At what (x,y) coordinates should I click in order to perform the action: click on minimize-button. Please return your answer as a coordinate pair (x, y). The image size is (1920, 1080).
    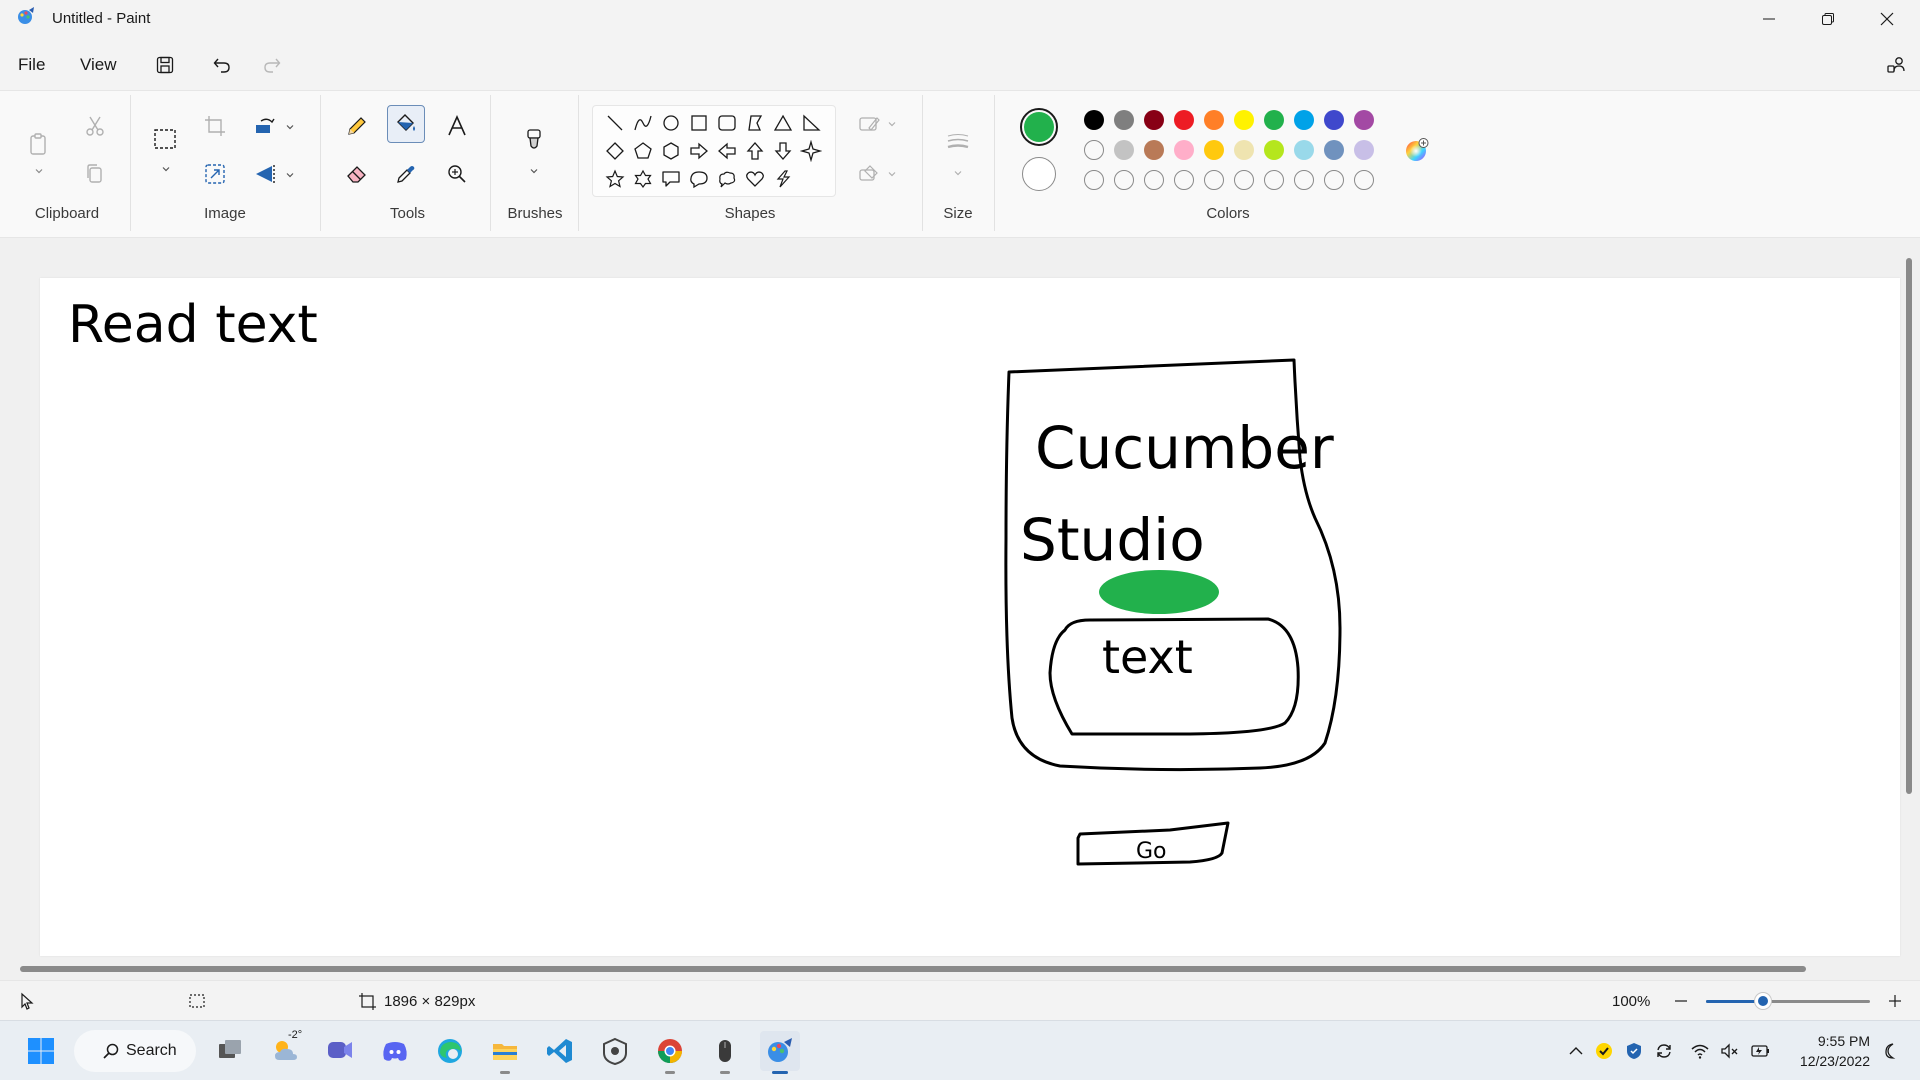
    Looking at the image, I should click on (1769, 19).